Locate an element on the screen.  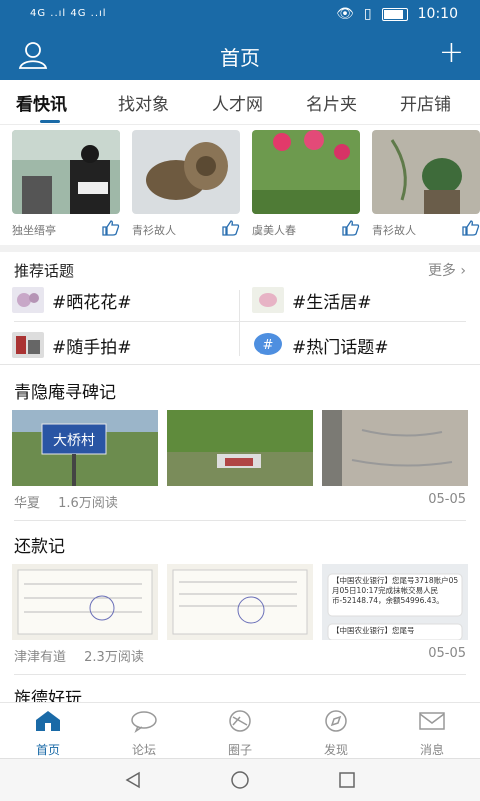
system-nav-bar is located at coordinates (240, 779).